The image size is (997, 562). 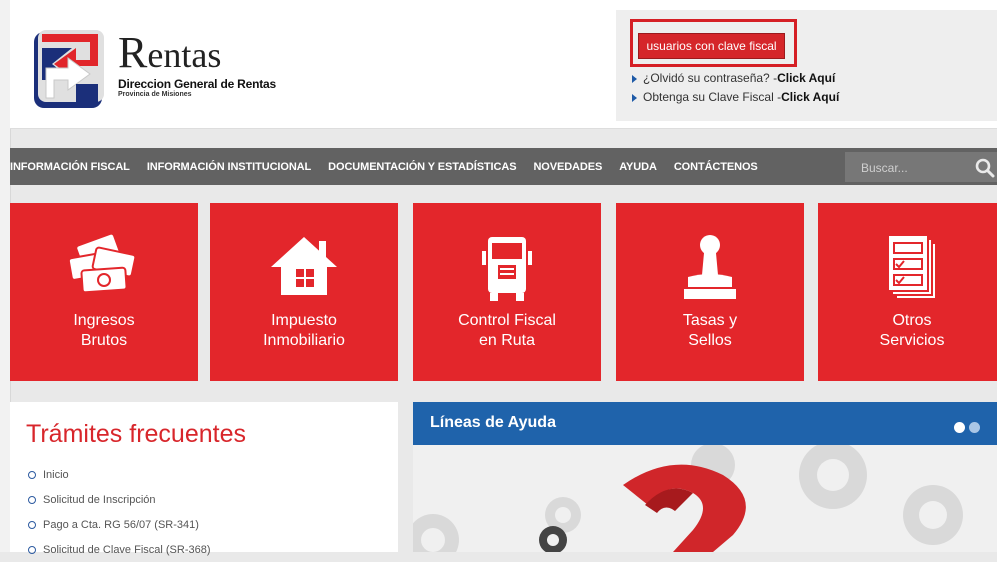 What do you see at coordinates (304, 266) in the screenshot?
I see `house-icon` at bounding box center [304, 266].